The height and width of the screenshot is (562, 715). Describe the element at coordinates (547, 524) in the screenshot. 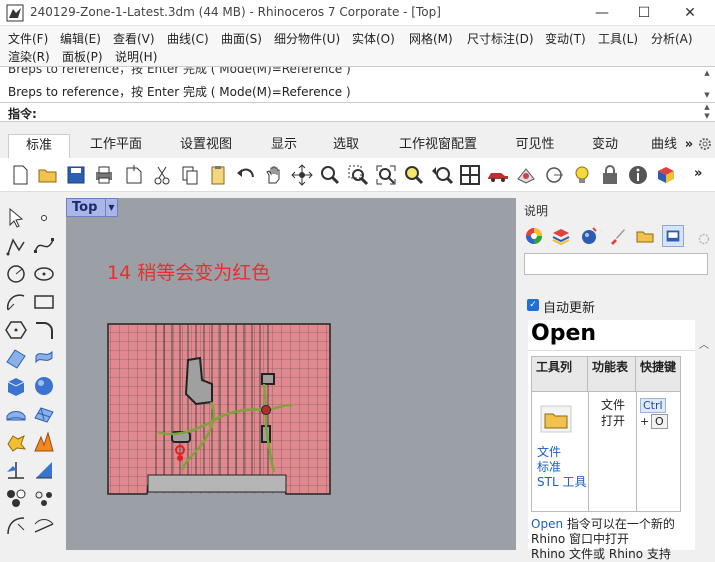

I see `help-command-link: Open` at that location.